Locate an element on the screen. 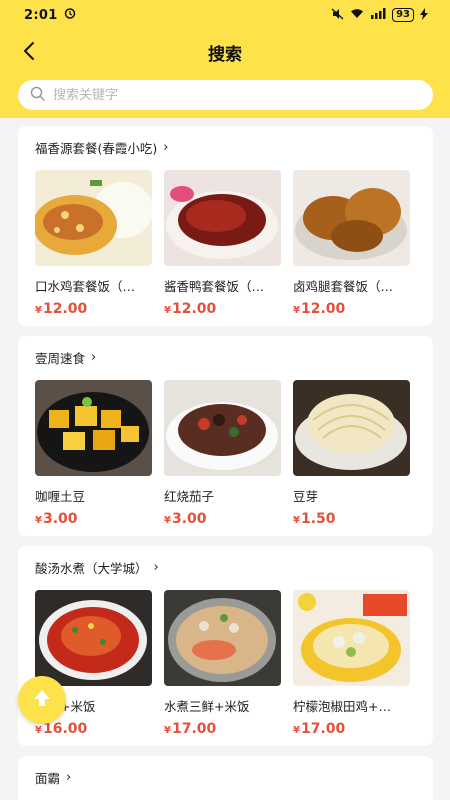 The height and width of the screenshot is (800, 450). shop-title-link: 酸汤水煮（大学城） › is located at coordinates (225, 567).